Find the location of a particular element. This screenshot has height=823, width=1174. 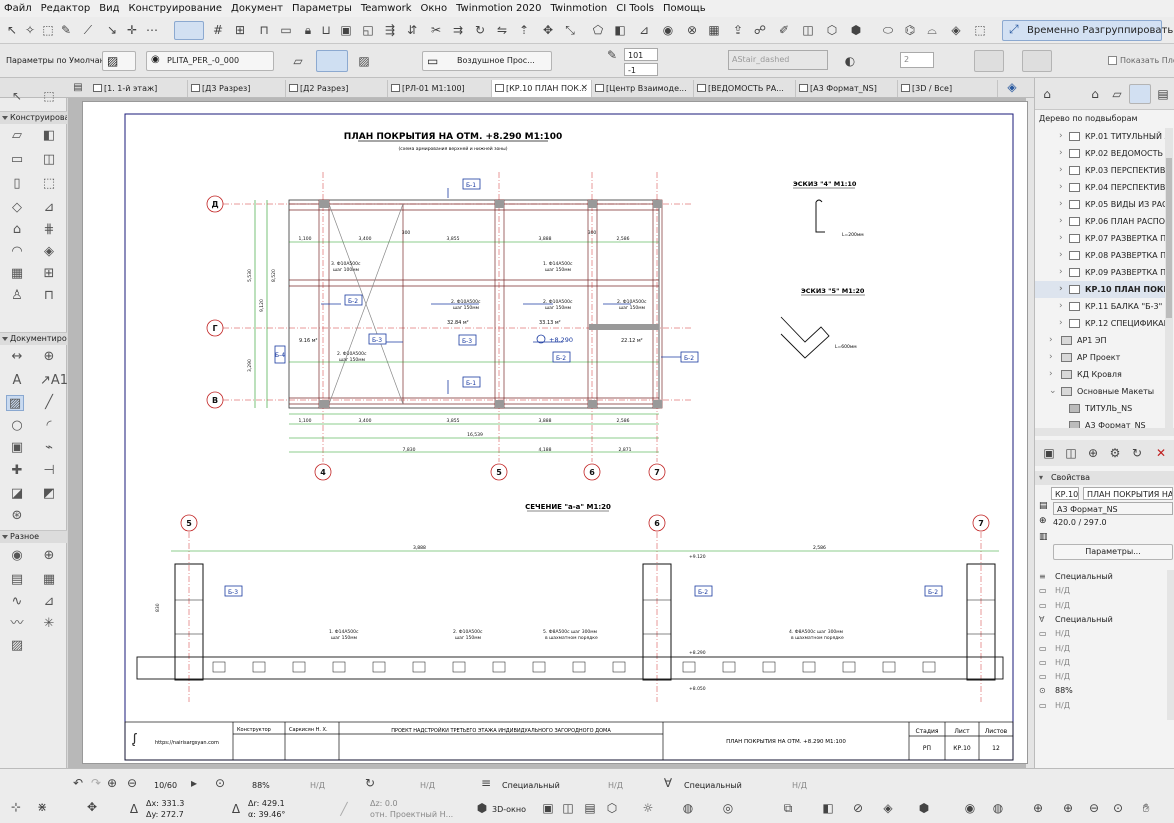

navigator-menu-icon: ⌂ is located at coordinates (1047, 94).